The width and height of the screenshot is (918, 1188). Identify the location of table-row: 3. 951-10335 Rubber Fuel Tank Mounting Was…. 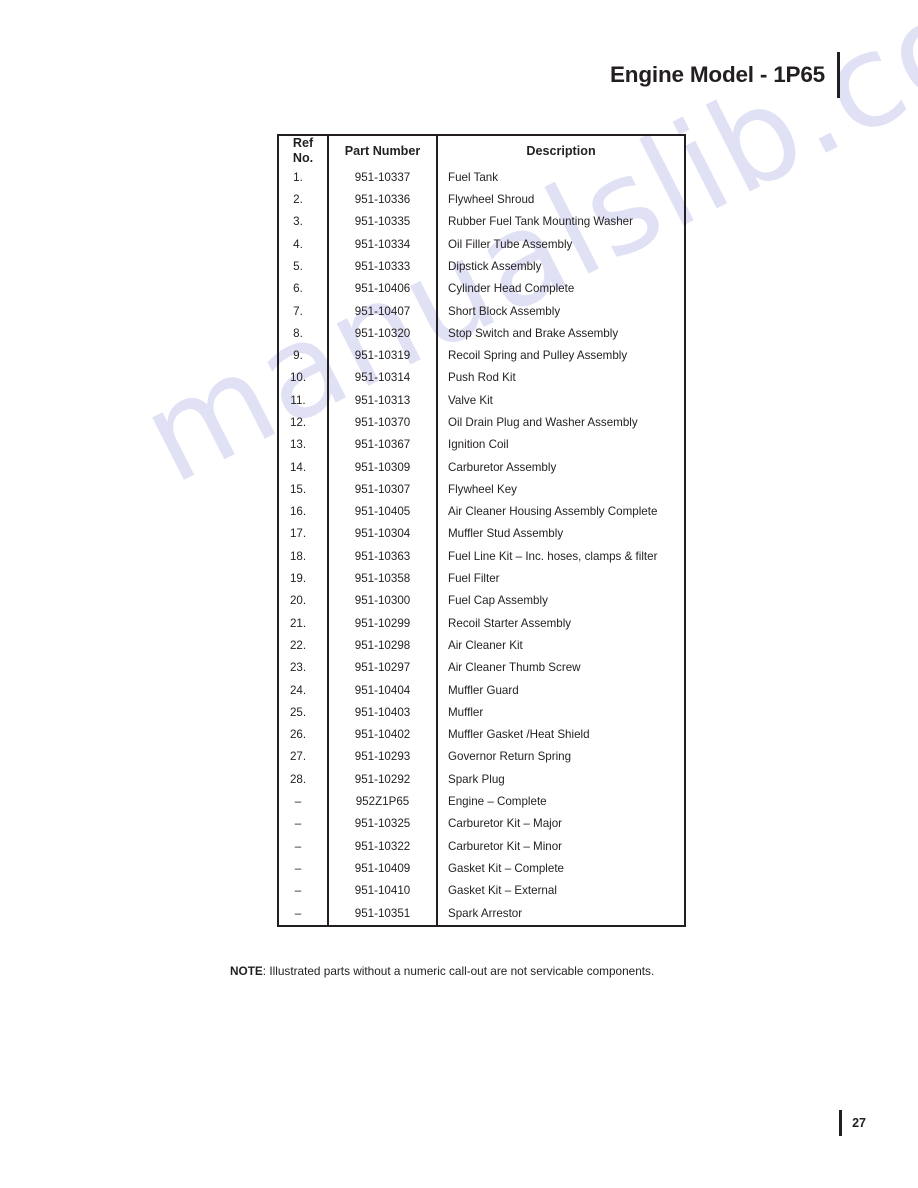
(481, 222).